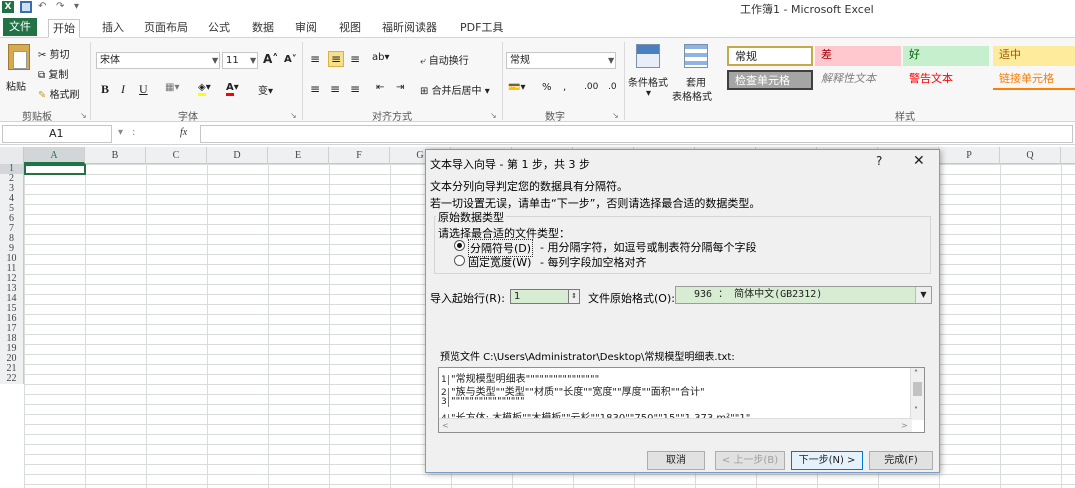 The width and height of the screenshot is (1075, 488). I want to click on tab-view: 视图, so click(350, 28).